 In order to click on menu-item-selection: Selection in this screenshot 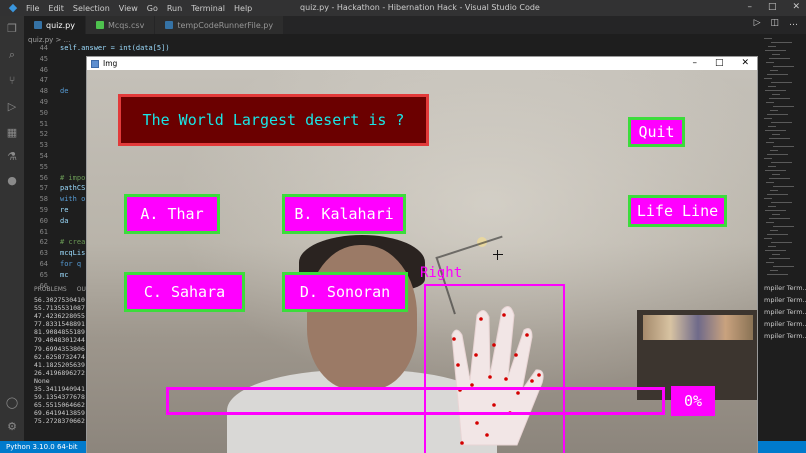, I will do `click(91, 8)`.